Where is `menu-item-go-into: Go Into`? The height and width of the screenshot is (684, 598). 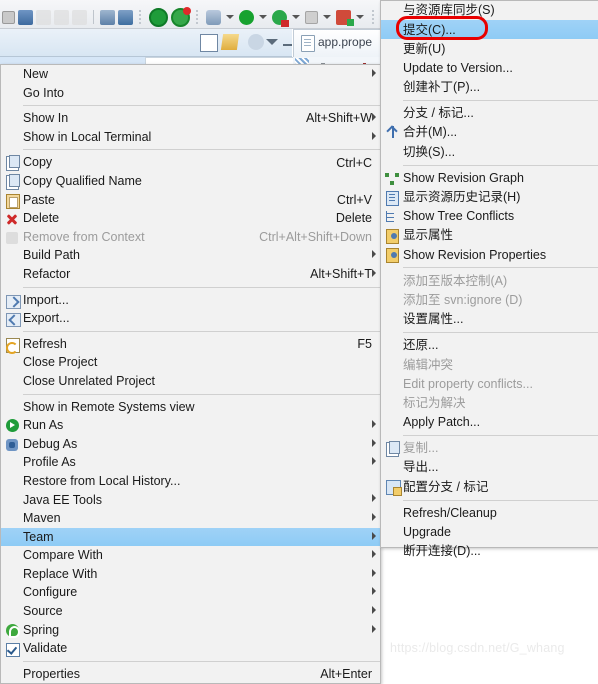
menu-item-go-into: Go Into is located at coordinates (190, 93).